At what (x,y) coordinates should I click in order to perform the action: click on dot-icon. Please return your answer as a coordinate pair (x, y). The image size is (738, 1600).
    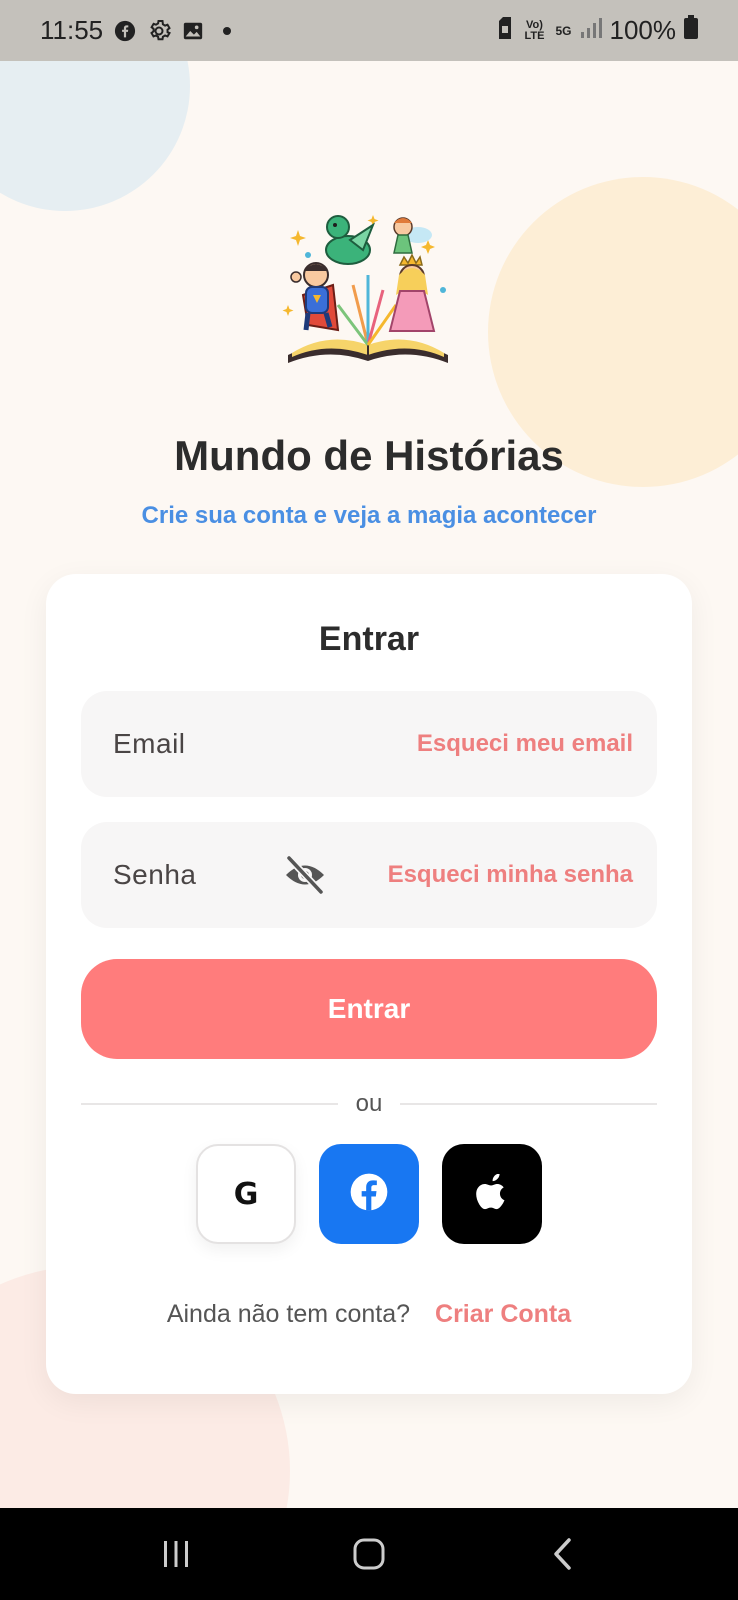
    Looking at the image, I should click on (227, 31).